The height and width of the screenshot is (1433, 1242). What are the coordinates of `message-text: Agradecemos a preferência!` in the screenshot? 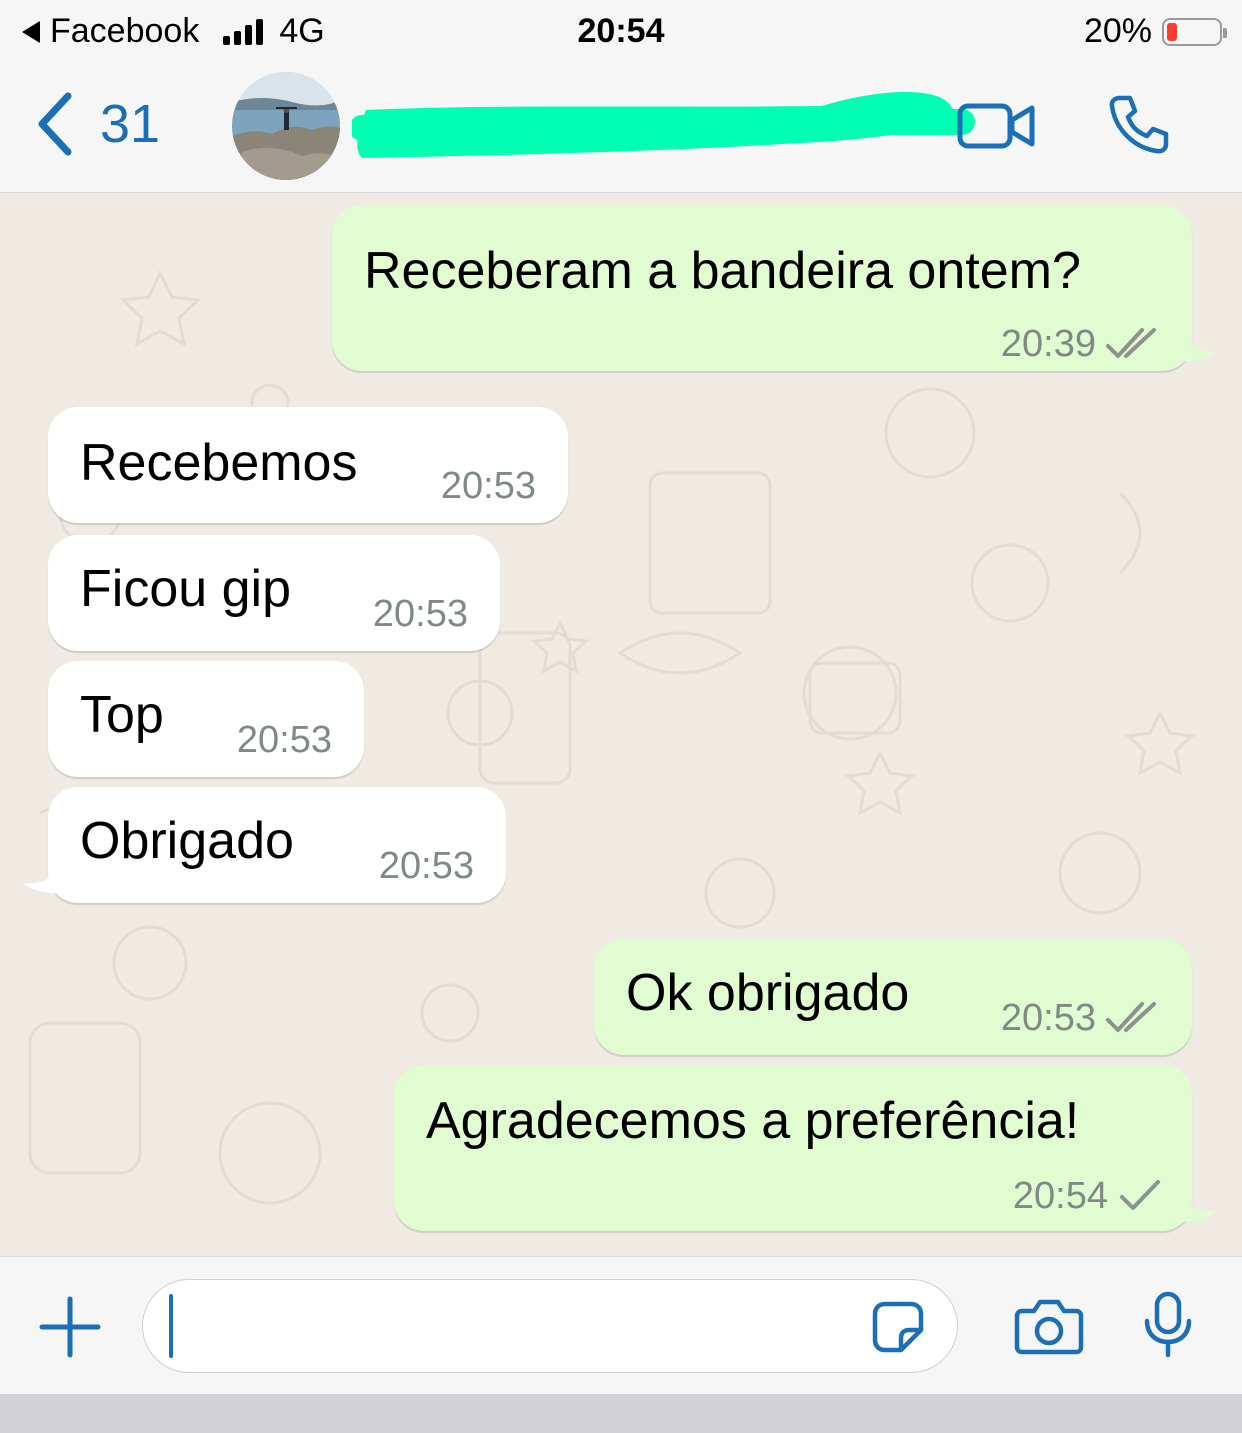 It's located at (753, 1121).